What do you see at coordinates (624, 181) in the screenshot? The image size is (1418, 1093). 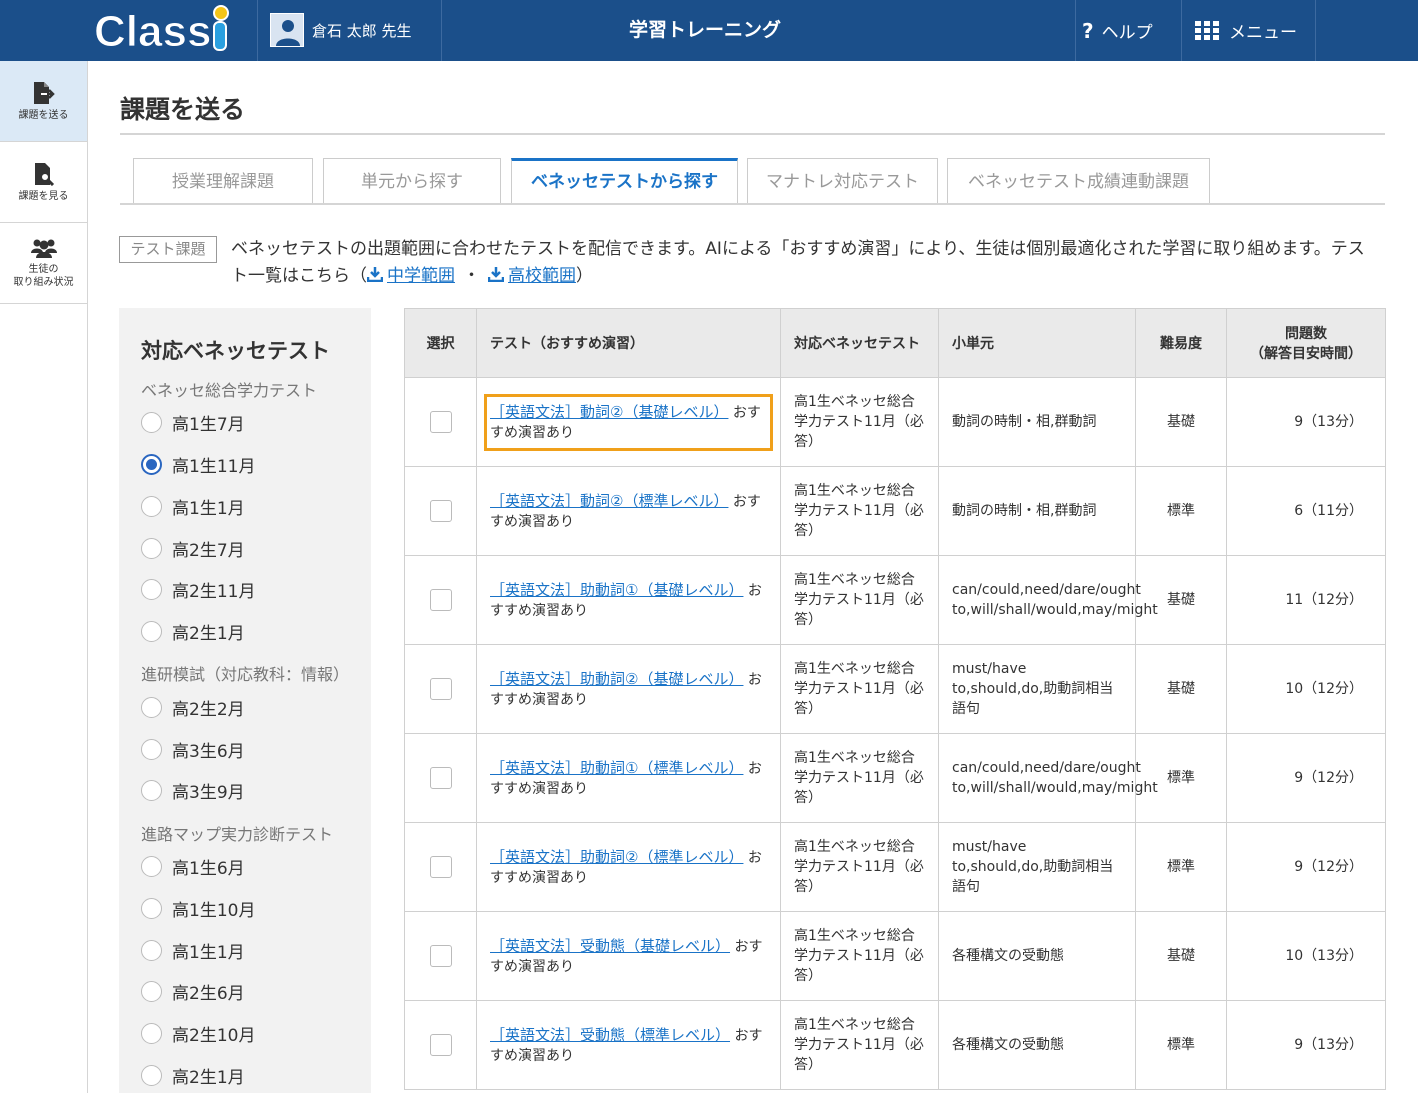 I see `tab-search-by-benesse-test: ベネッセテストから探す` at bounding box center [624, 181].